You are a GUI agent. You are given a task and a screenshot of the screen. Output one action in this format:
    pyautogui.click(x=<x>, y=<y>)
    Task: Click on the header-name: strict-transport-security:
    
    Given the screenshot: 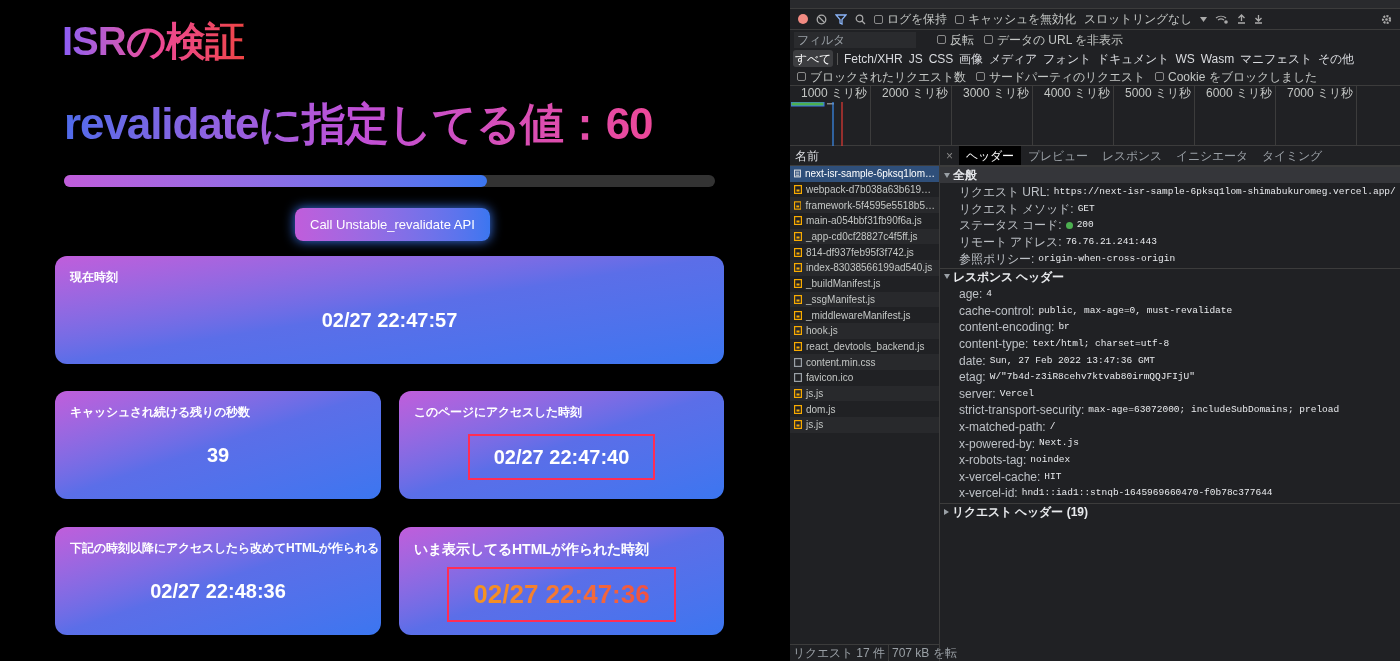 What is the action you would take?
    pyautogui.click(x=1022, y=411)
    